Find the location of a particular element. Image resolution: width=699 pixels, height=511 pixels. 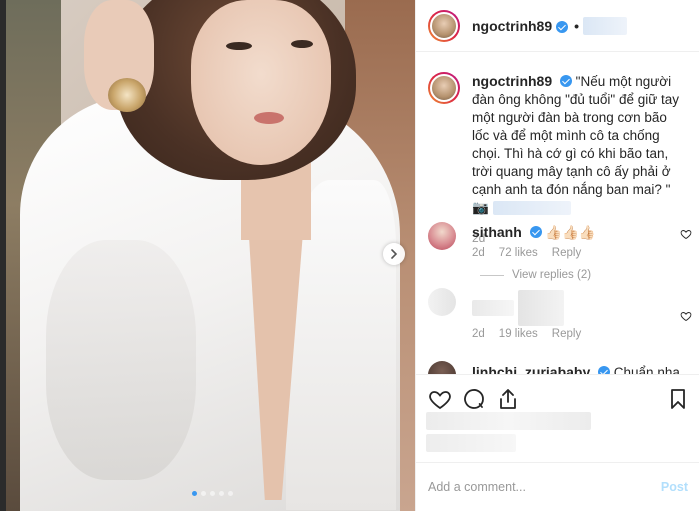

chevron-right-icon is located at coordinates (394, 254).